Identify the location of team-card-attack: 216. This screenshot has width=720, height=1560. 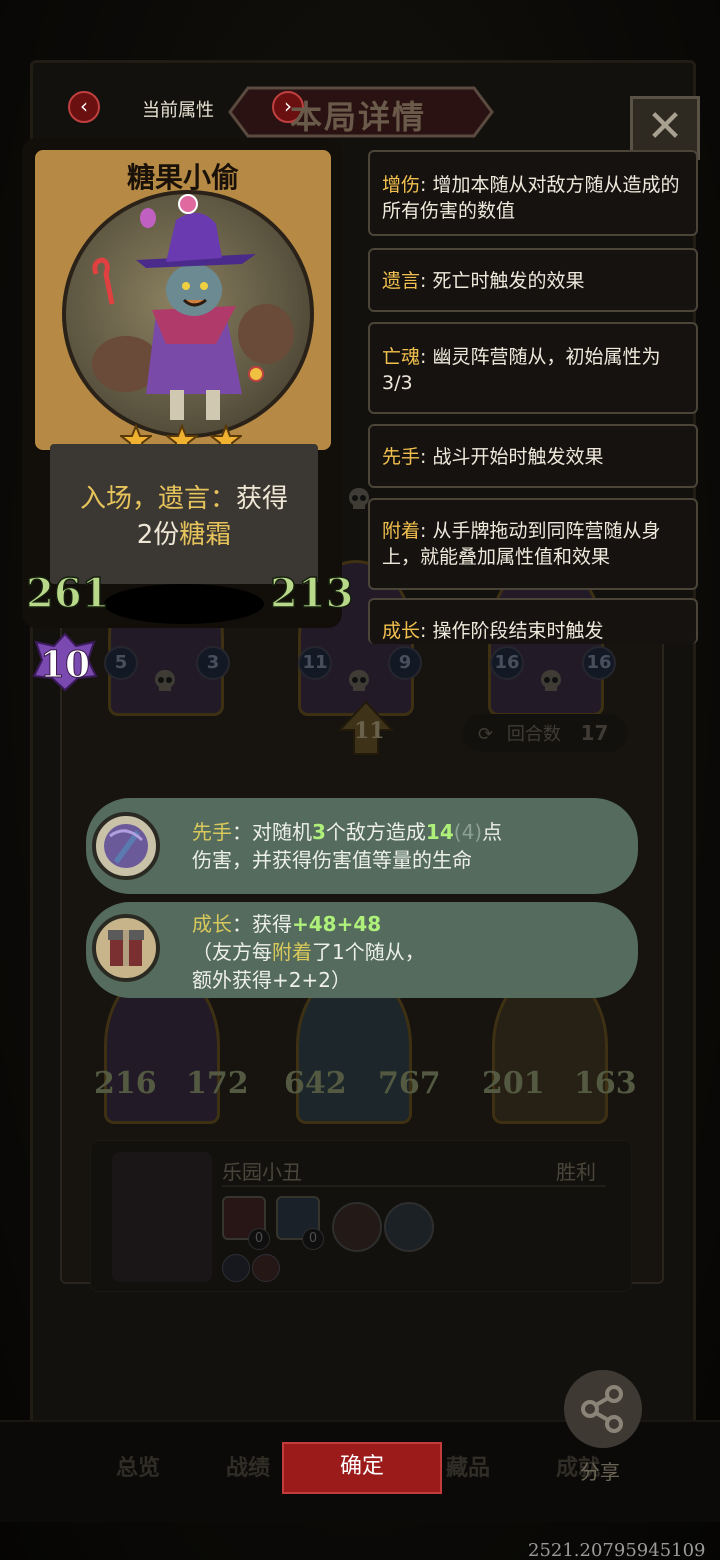
(125, 1083).